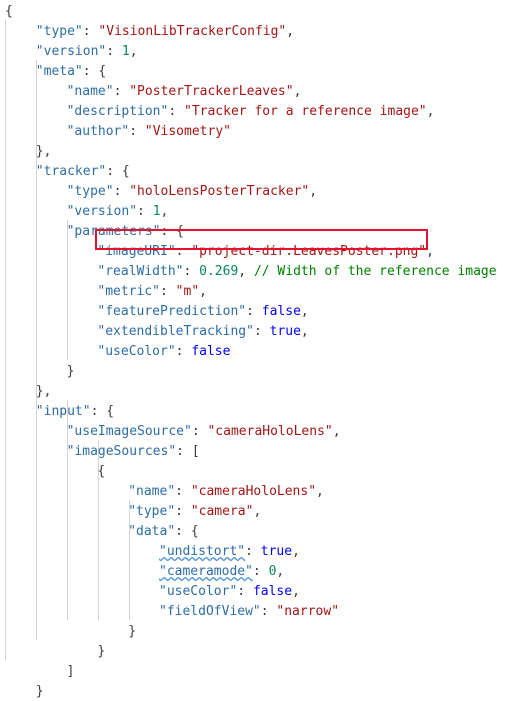 The image size is (516, 701). I want to click on token-sp: "cameramode", so click(206, 571).